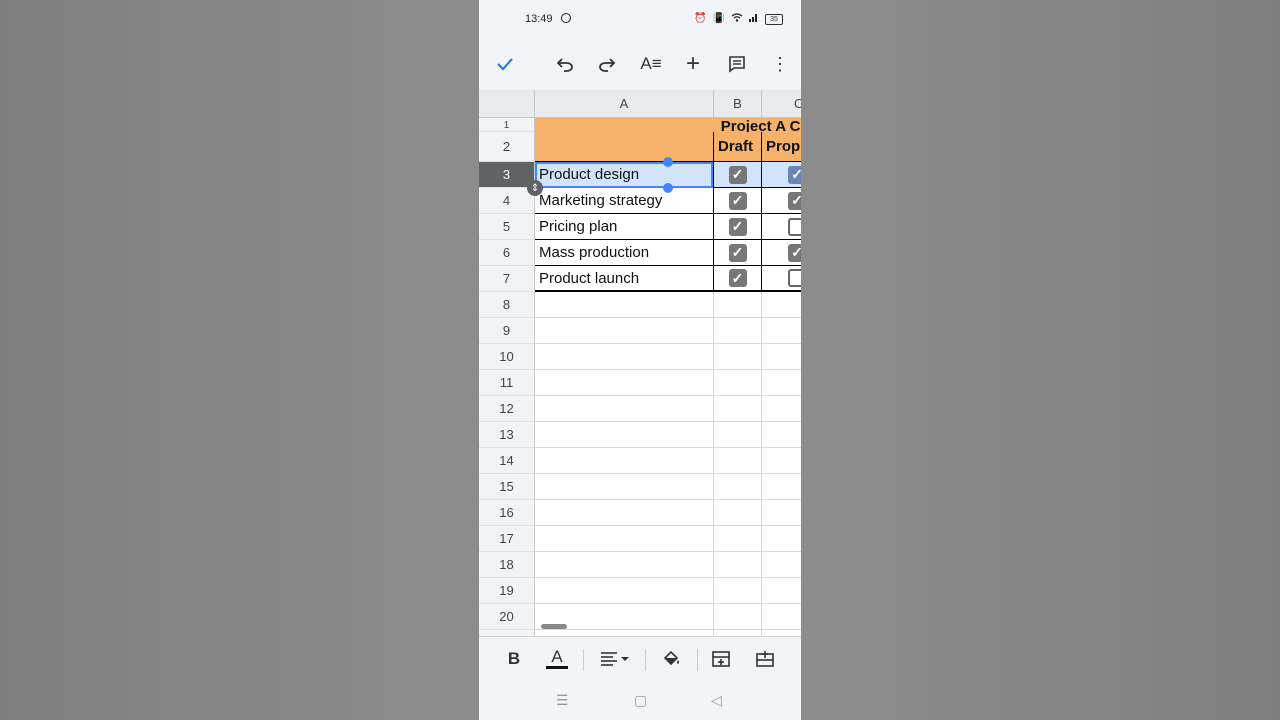 This screenshot has width=1280, height=720. Describe the element at coordinates (700, 18) in the screenshot. I see `alarm-icon: ⏰` at that location.